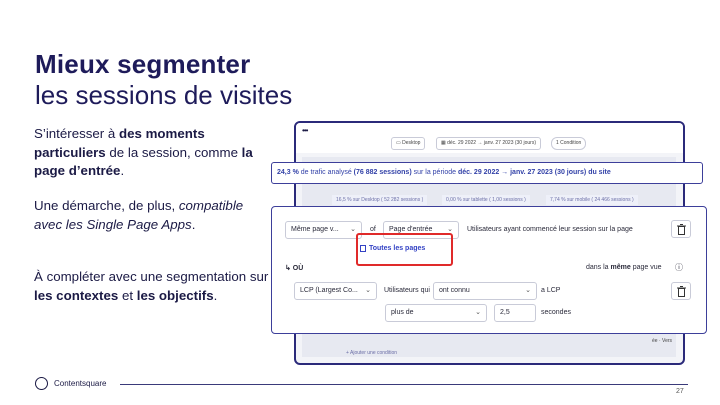 This screenshot has height=405, width=720. Describe the element at coordinates (404, 384) in the screenshot. I see `footer-divider` at that location.